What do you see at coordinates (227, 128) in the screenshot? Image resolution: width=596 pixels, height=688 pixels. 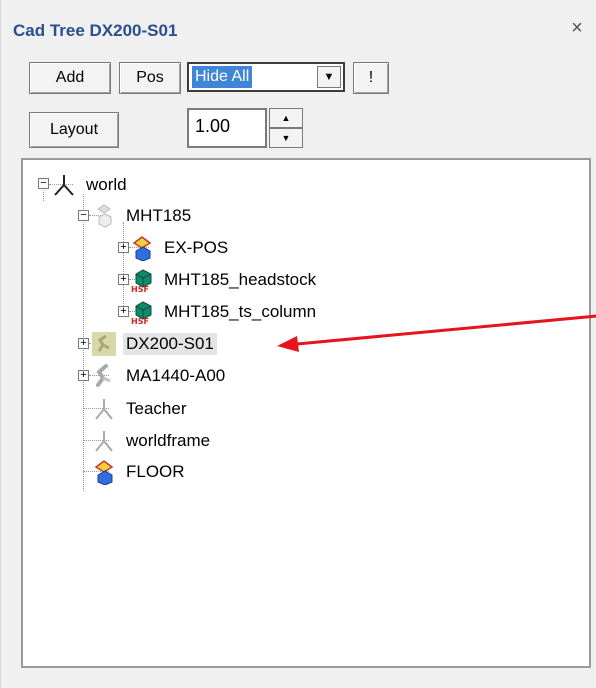 I see `scale-input: 1.00` at bounding box center [227, 128].